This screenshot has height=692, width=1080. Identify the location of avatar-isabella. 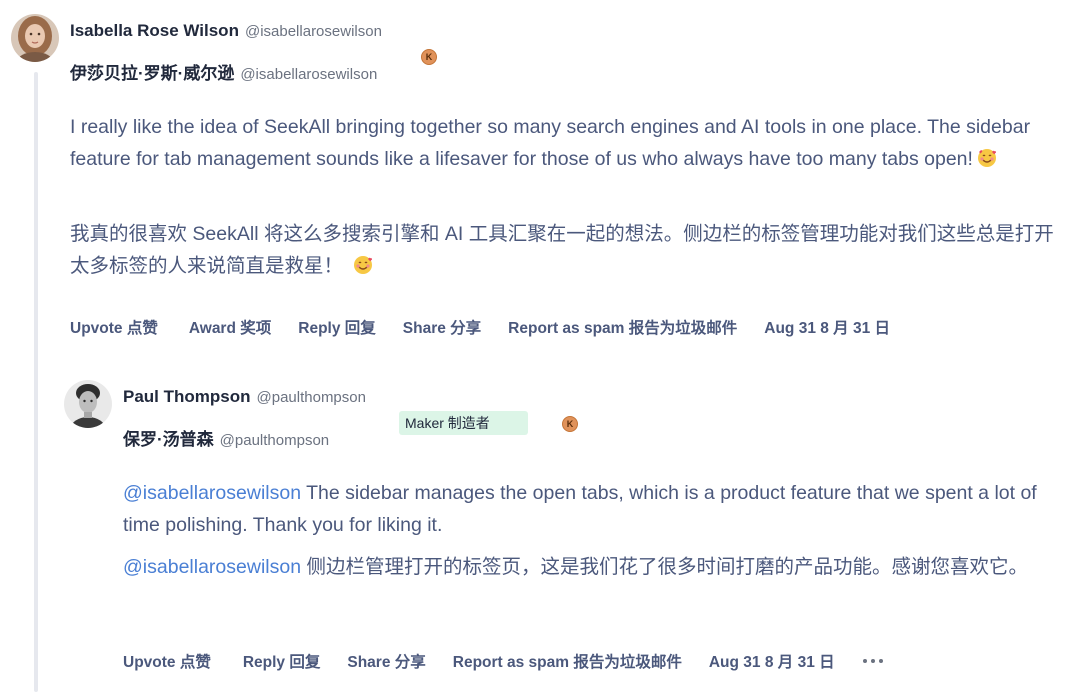
(35, 38).